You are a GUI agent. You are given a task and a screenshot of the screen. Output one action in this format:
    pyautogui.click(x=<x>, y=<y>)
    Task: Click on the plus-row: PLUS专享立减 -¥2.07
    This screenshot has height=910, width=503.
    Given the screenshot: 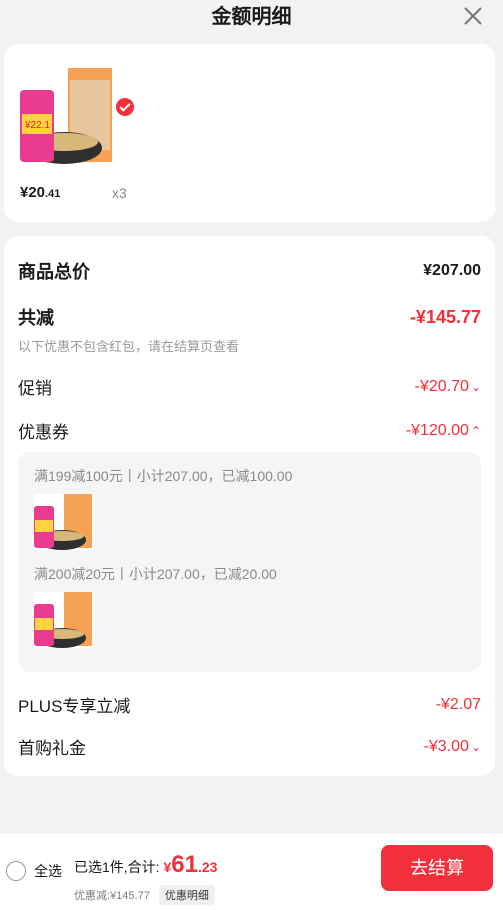 What is the action you would take?
    pyautogui.click(x=249, y=704)
    